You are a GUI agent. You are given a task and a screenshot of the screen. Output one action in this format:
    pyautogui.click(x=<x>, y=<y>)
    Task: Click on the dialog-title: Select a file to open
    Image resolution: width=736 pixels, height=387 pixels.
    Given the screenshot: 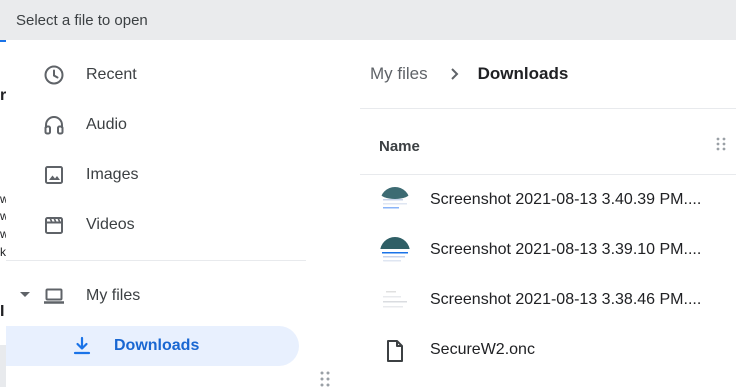 What is the action you would take?
    pyautogui.click(x=82, y=20)
    